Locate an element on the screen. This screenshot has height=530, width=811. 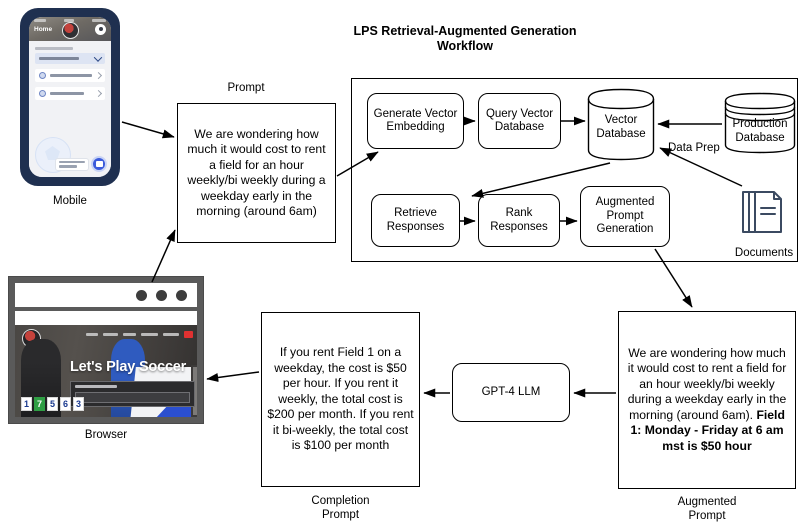
node-gpt4-llm: GPT-4 LLM is located at coordinates (511, 392).